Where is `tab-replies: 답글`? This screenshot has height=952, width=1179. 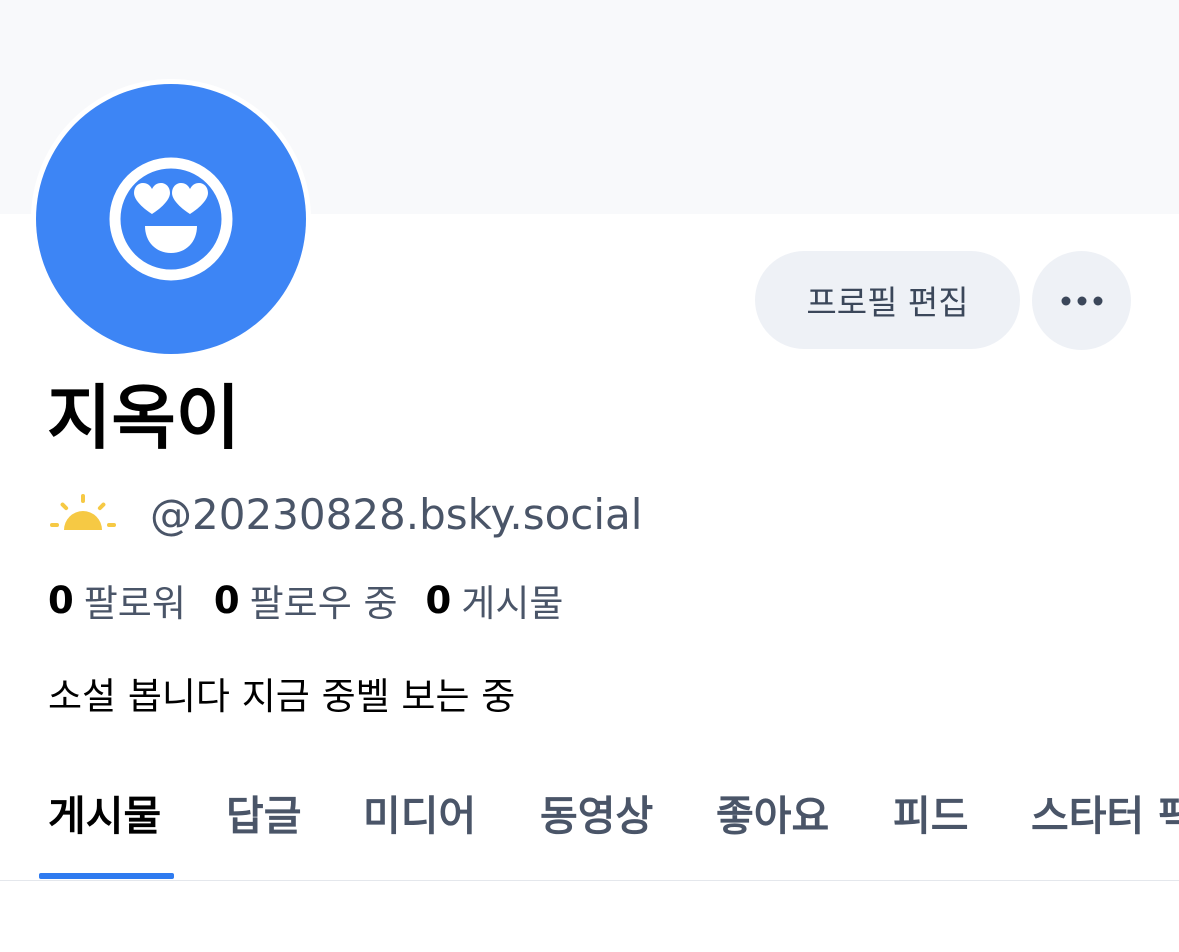
tab-replies: 답글 is located at coordinates (263, 812).